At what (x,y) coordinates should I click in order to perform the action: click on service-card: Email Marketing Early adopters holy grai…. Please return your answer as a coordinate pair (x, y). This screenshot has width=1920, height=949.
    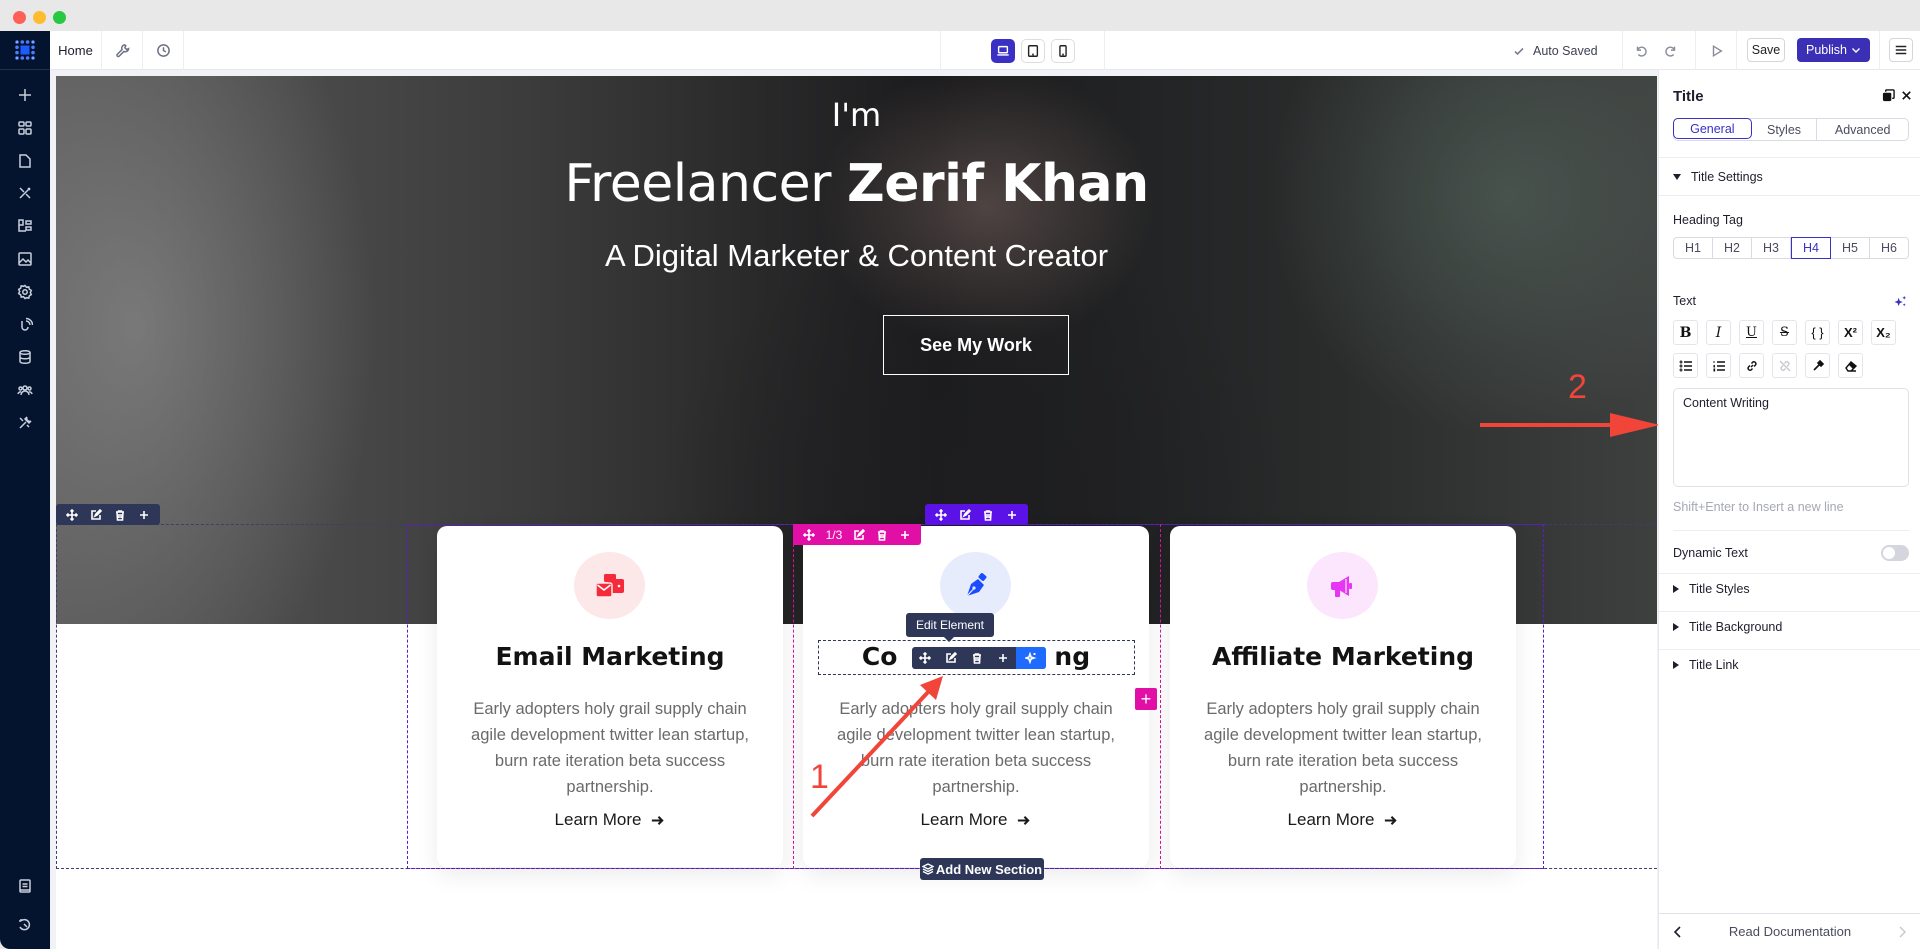
    Looking at the image, I should click on (610, 696).